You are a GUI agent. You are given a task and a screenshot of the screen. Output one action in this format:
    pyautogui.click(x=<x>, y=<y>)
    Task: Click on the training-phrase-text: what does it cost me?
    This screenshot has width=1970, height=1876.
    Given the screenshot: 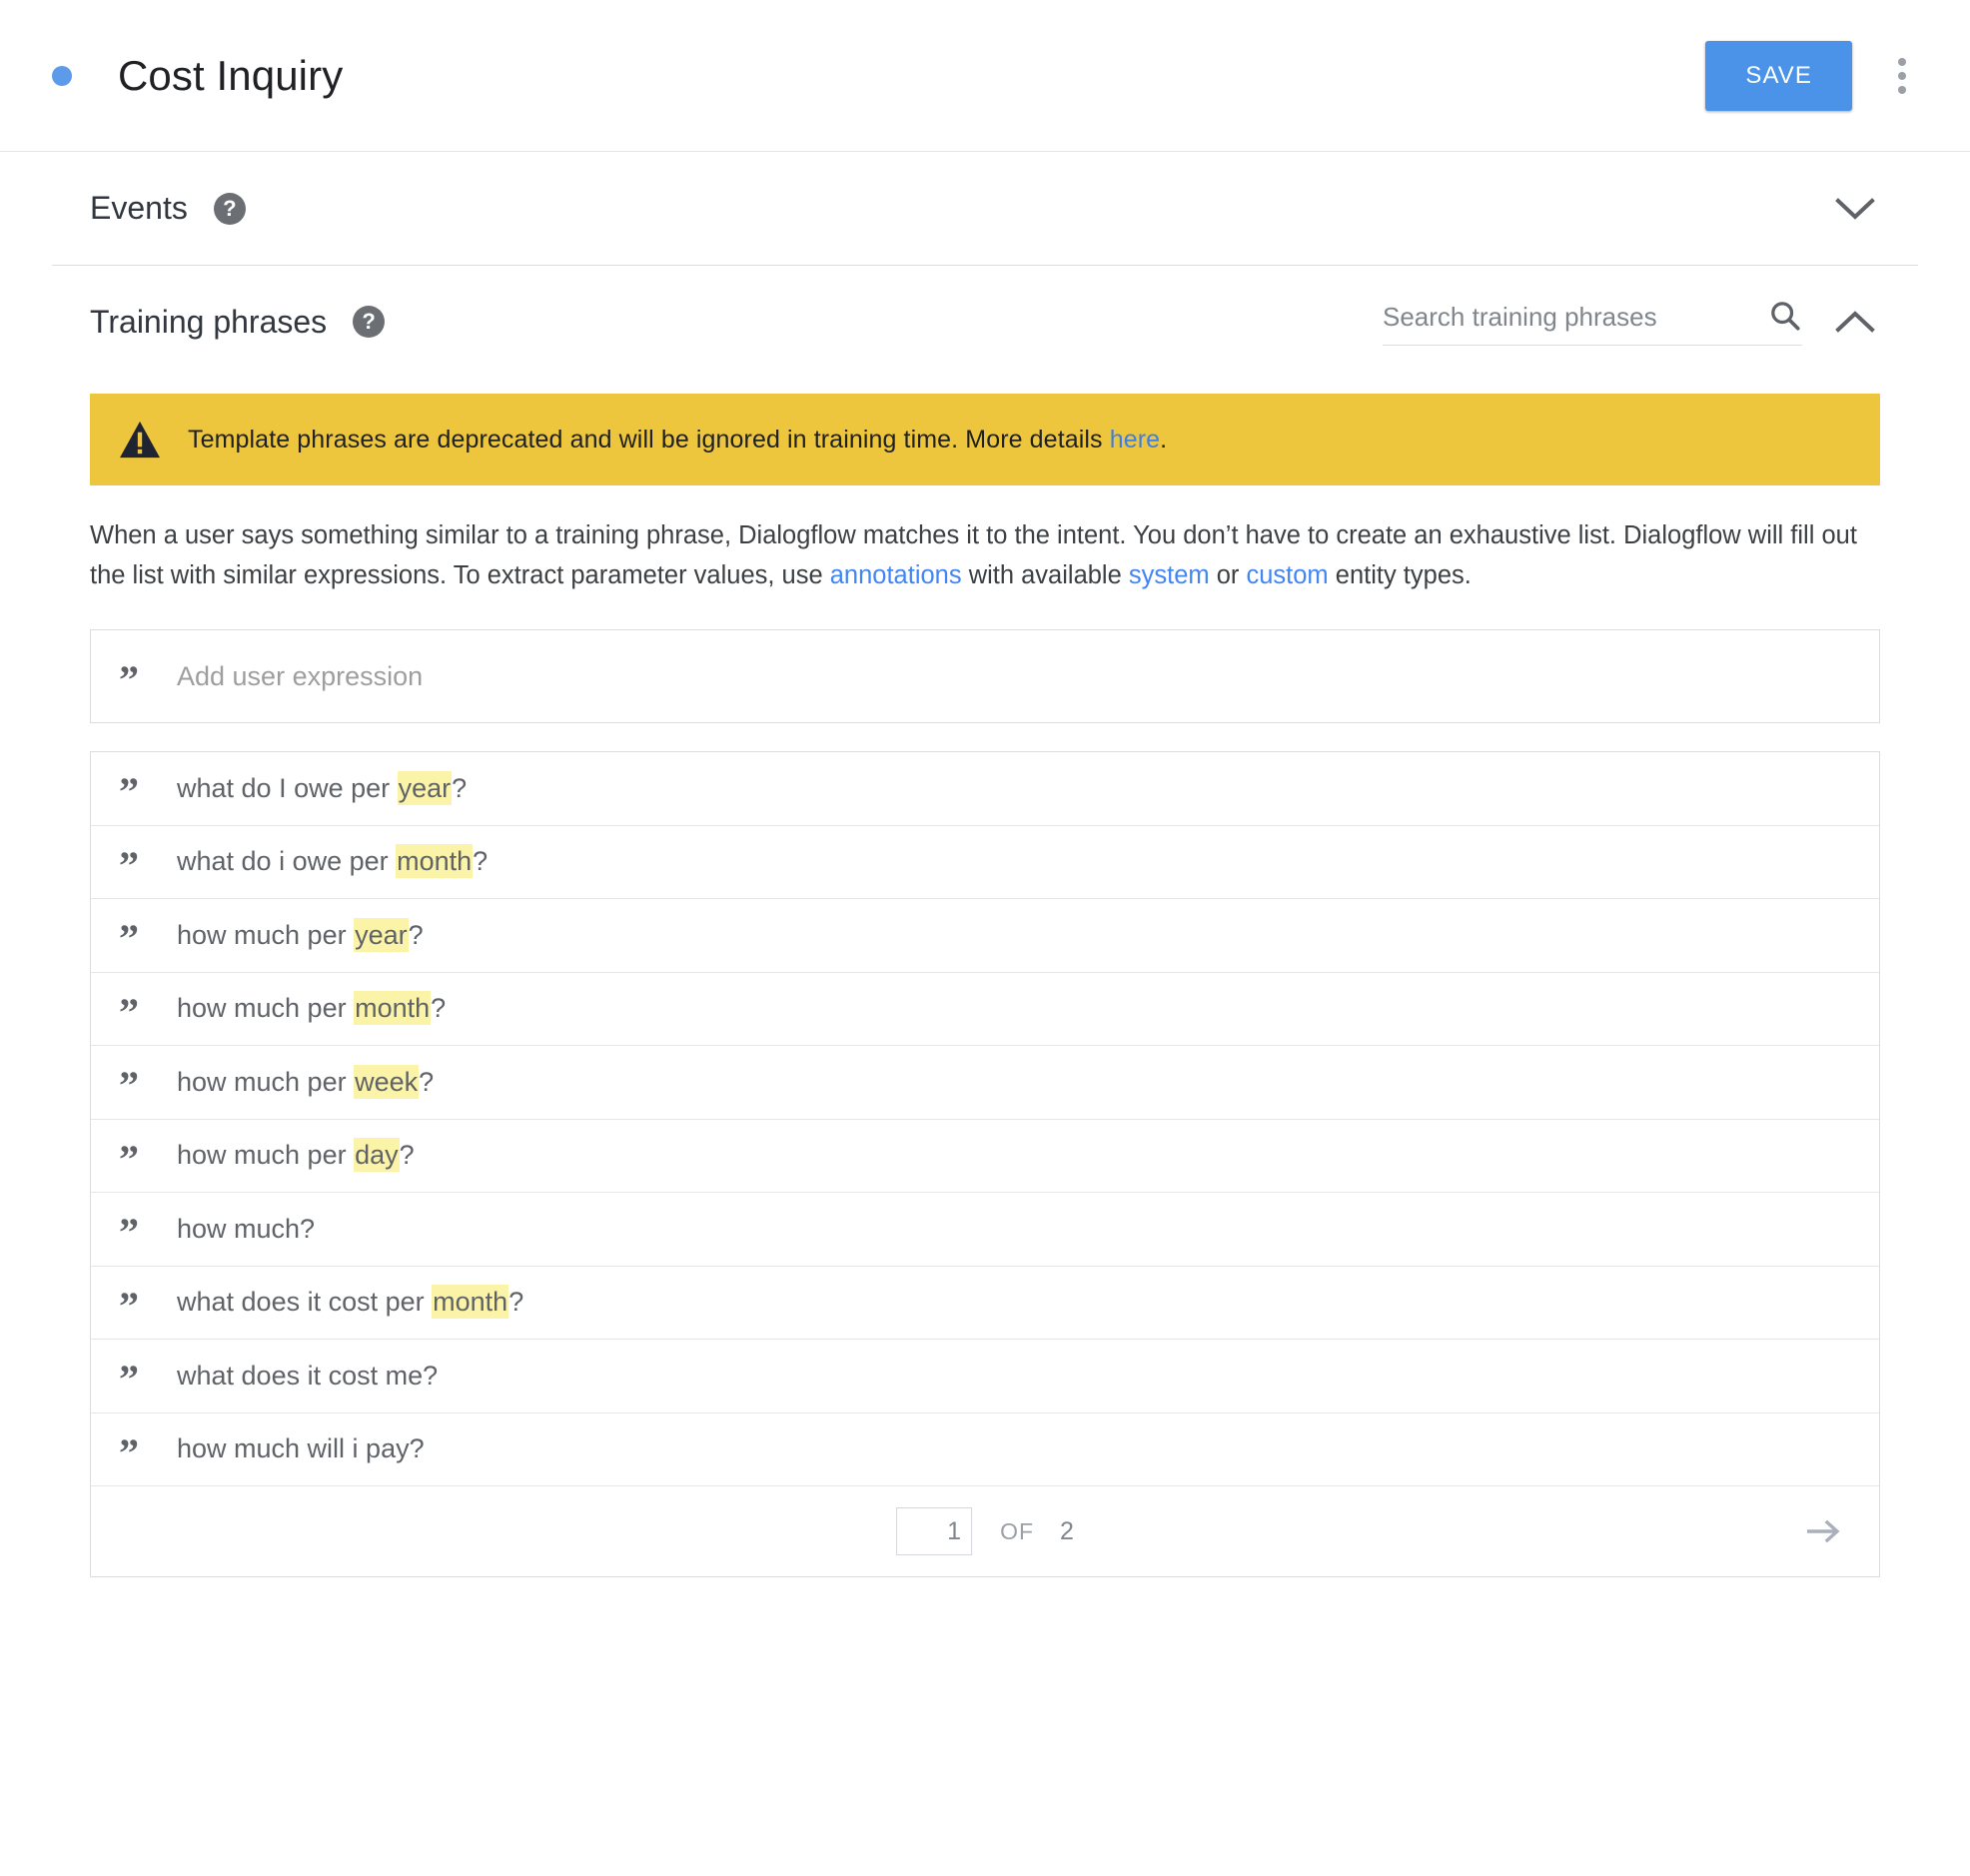 What is the action you would take?
    pyautogui.click(x=307, y=1376)
    